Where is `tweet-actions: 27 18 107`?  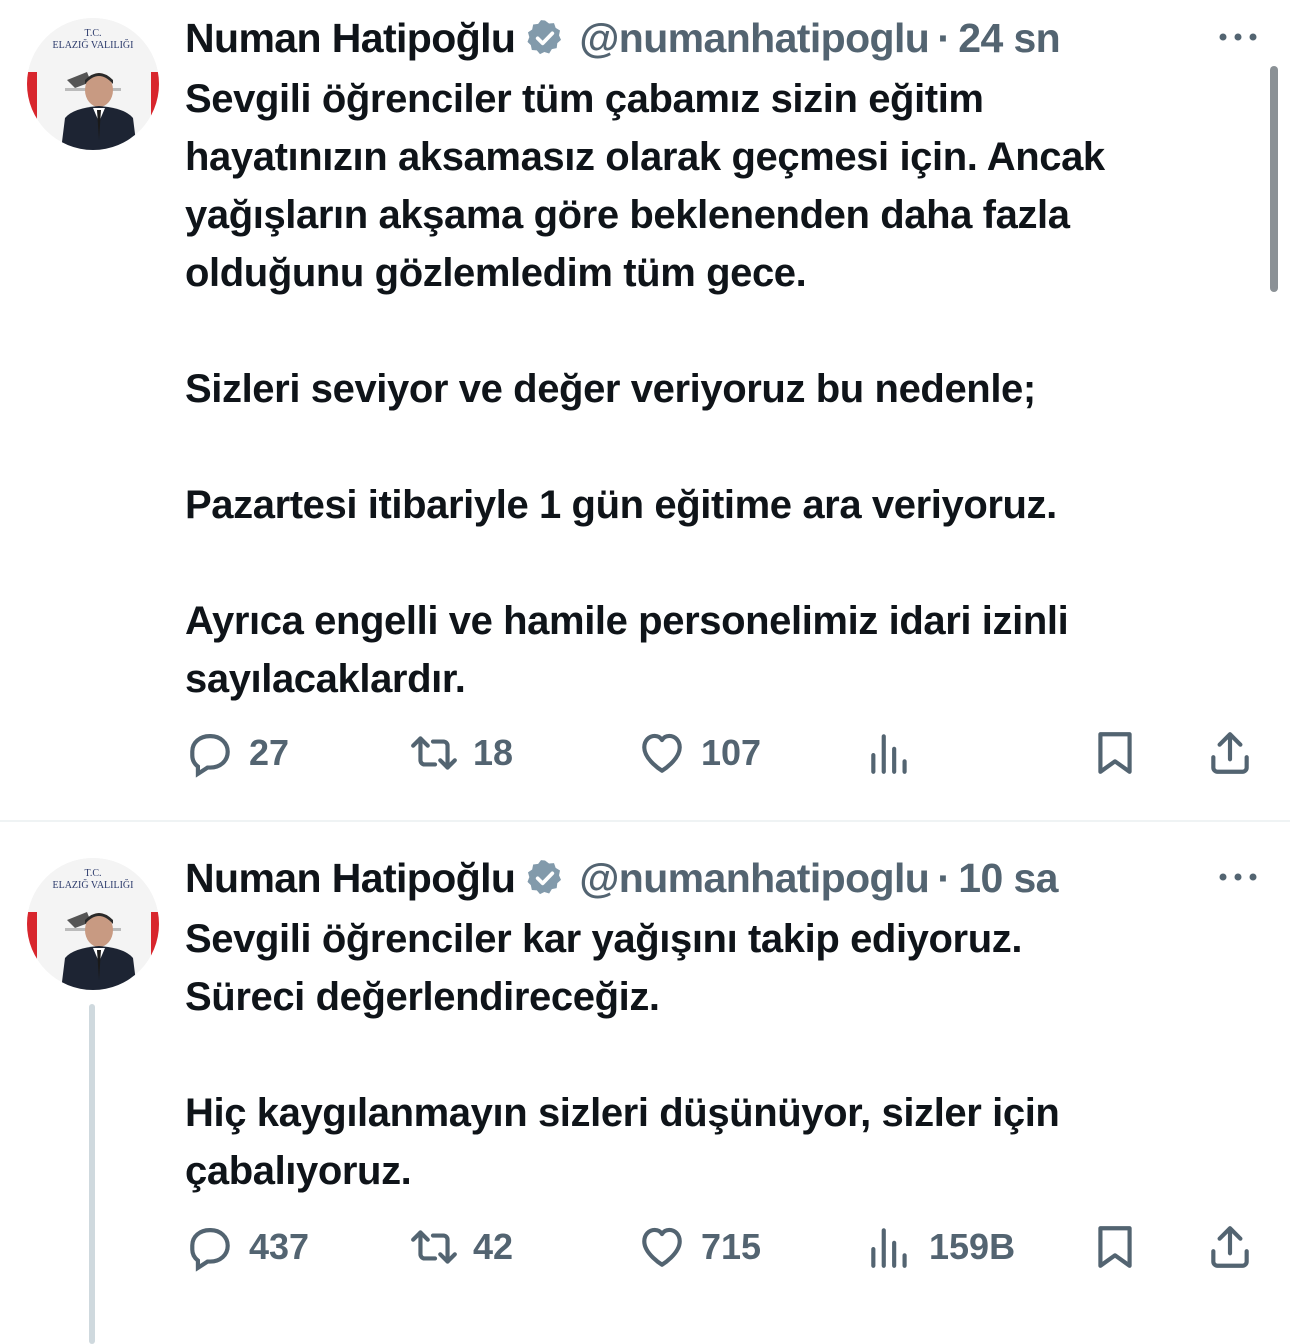
tweet-actions: 27 18 107 is located at coordinates (725, 753).